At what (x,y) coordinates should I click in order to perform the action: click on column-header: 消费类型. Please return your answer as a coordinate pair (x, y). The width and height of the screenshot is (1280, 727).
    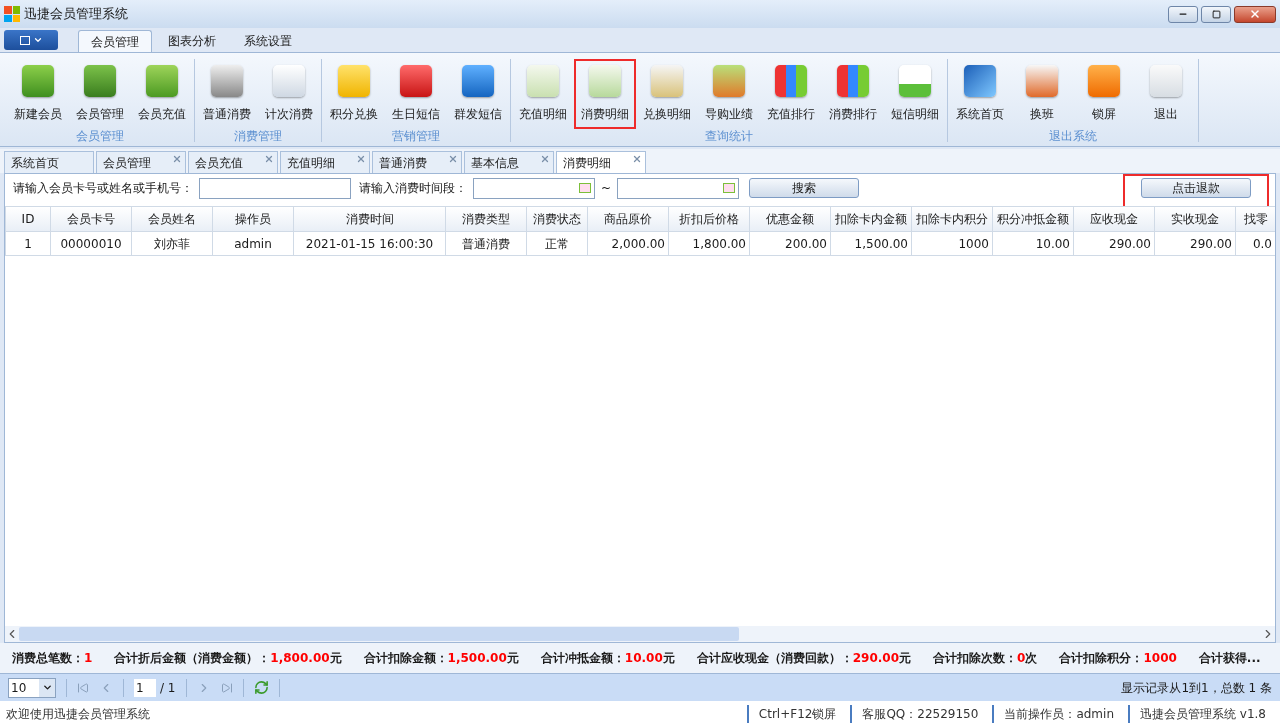
    Looking at the image, I should click on (486, 219).